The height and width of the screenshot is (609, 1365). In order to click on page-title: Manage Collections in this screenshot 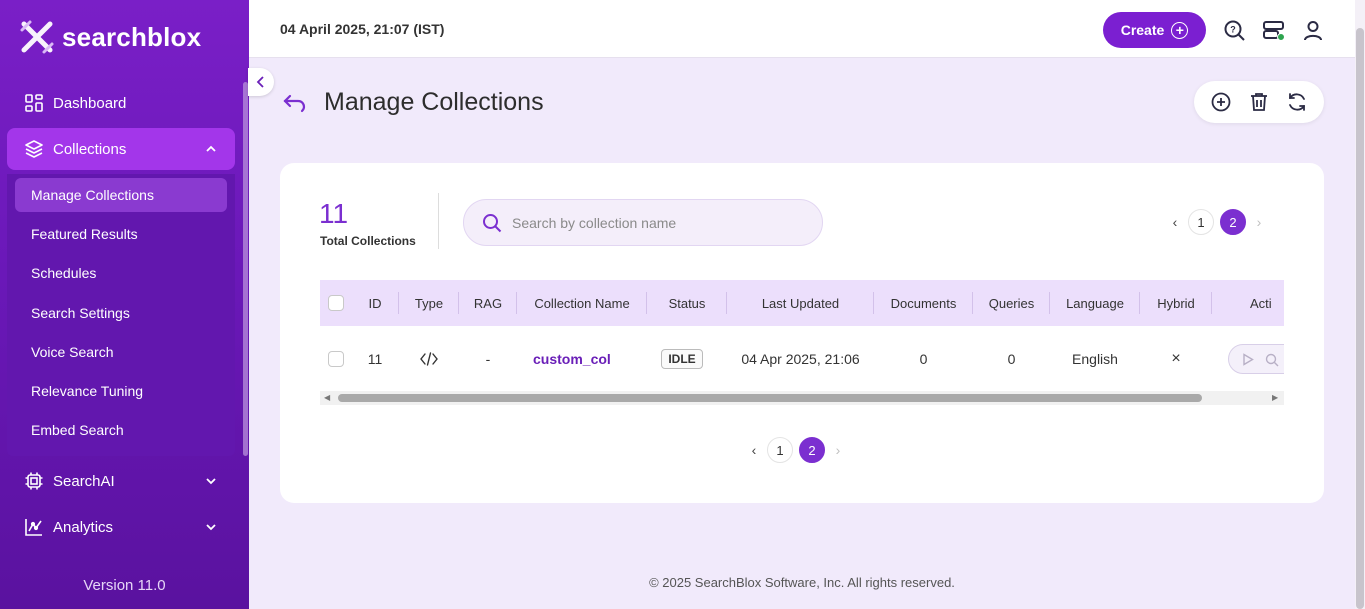, I will do `click(434, 102)`.